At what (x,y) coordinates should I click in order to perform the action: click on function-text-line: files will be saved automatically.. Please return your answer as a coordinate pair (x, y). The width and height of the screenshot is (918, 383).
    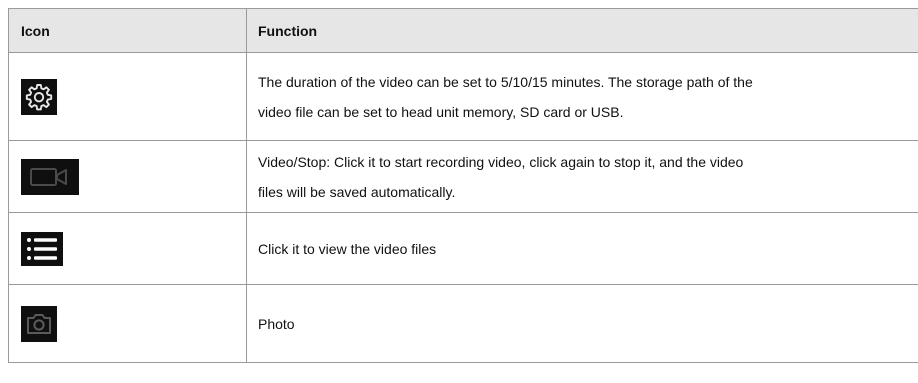
    Looking at the image, I should click on (357, 191).